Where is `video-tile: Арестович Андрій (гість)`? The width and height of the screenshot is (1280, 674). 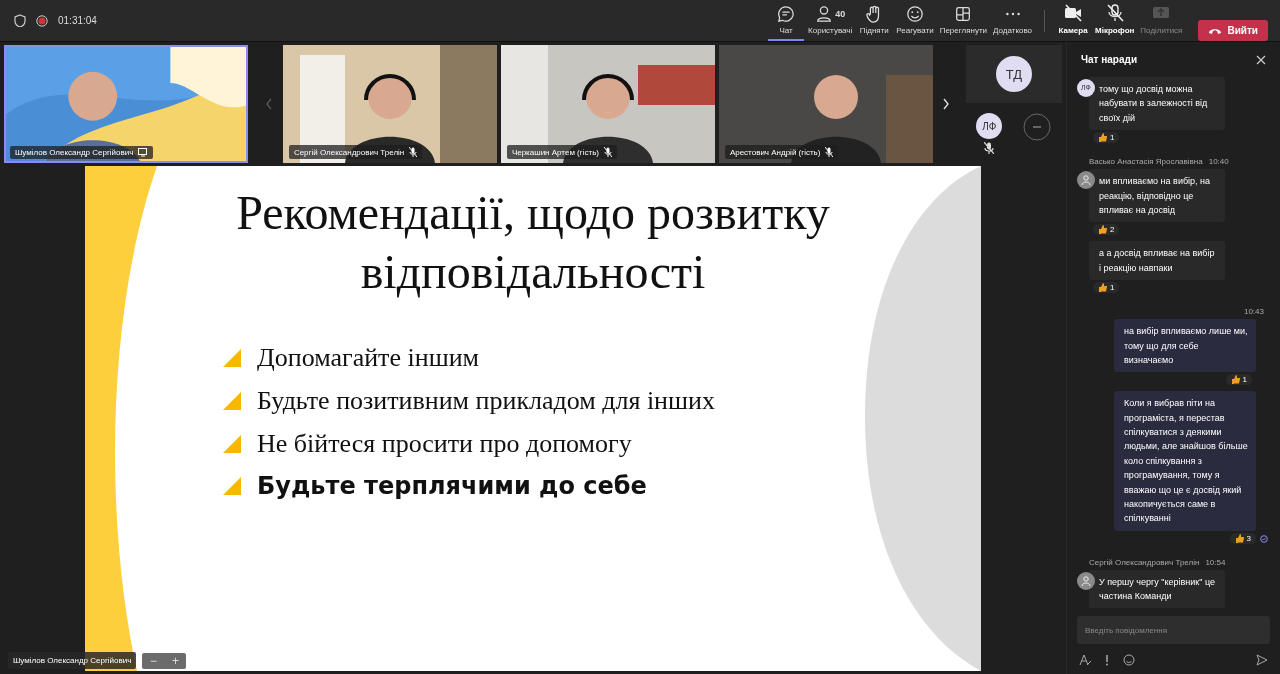
video-tile: Арестович Андрій (гість) is located at coordinates (825, 104).